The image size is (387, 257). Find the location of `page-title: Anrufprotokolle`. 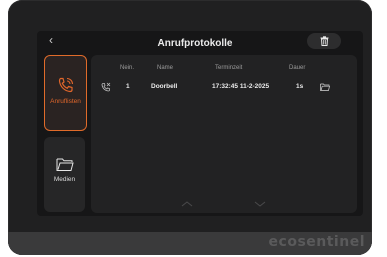

page-title: Anrufprotokolle is located at coordinates (195, 43).